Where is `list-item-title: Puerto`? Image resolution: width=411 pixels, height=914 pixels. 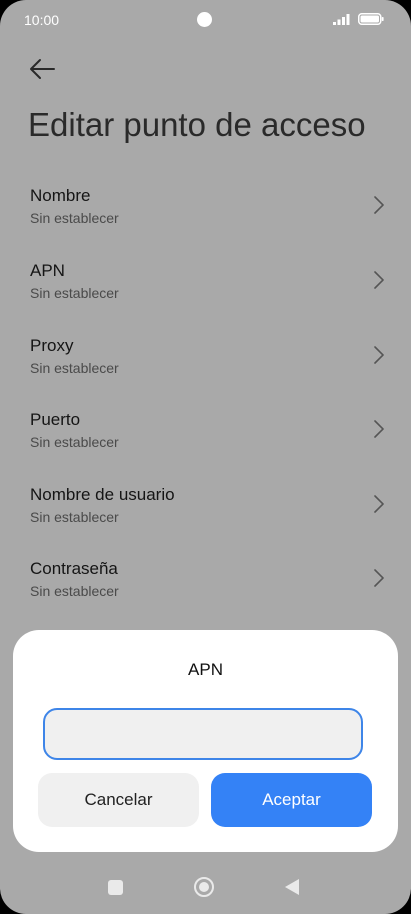 list-item-title: Puerto is located at coordinates (55, 419).